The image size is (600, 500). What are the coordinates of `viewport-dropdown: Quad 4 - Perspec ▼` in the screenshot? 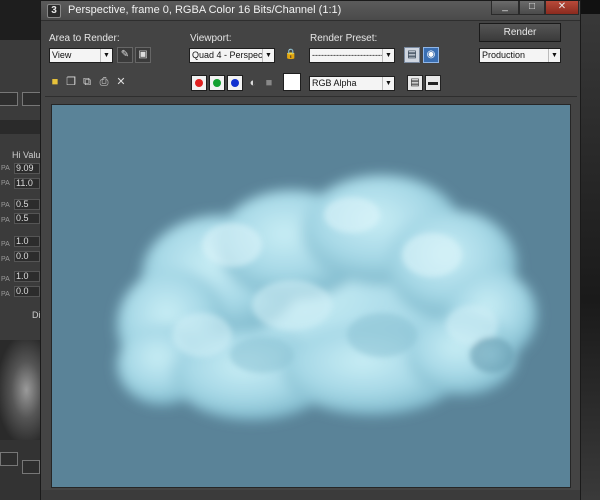 It's located at (232, 55).